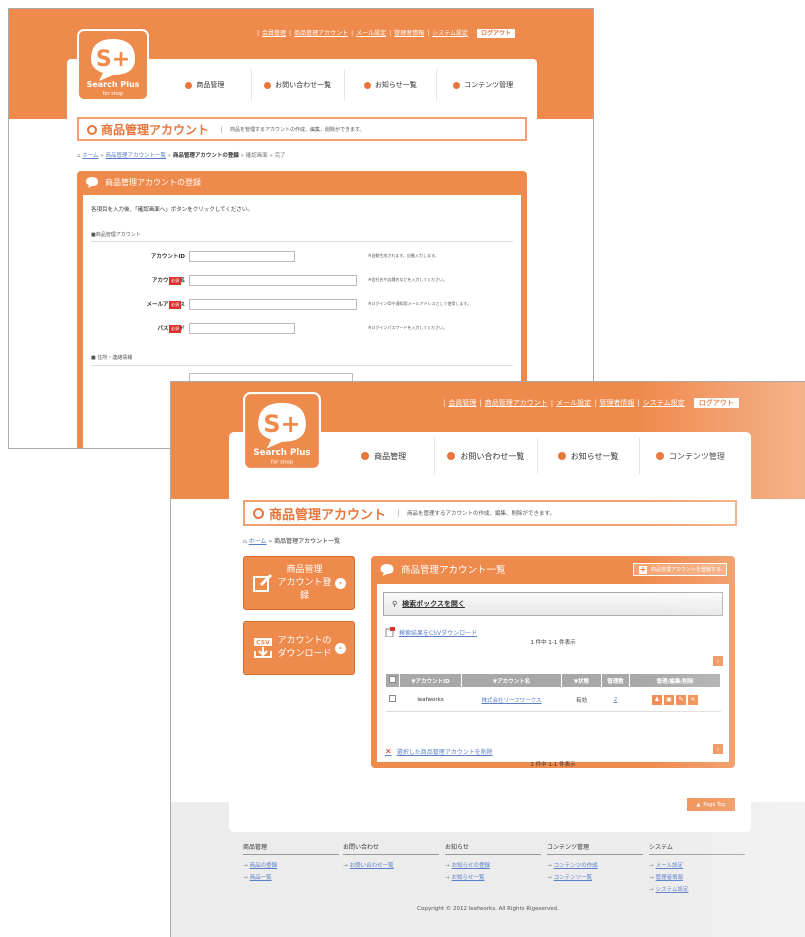 This screenshot has width=805, height=937. I want to click on page-description: 商品を管理するアカウントの作成、編集、削除ができます。, so click(476, 513).